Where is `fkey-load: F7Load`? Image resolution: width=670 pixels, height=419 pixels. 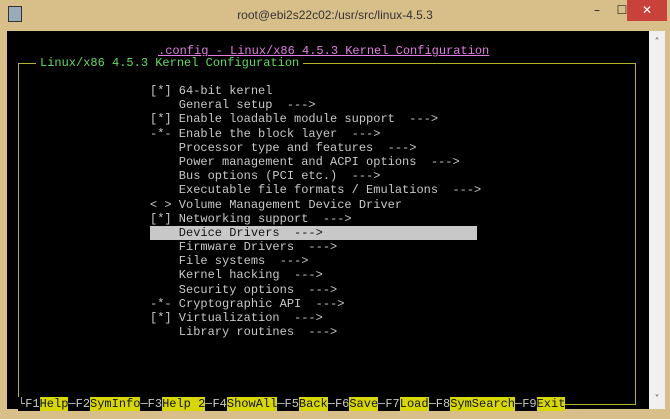 fkey-load: F7Load is located at coordinates (407, 404).